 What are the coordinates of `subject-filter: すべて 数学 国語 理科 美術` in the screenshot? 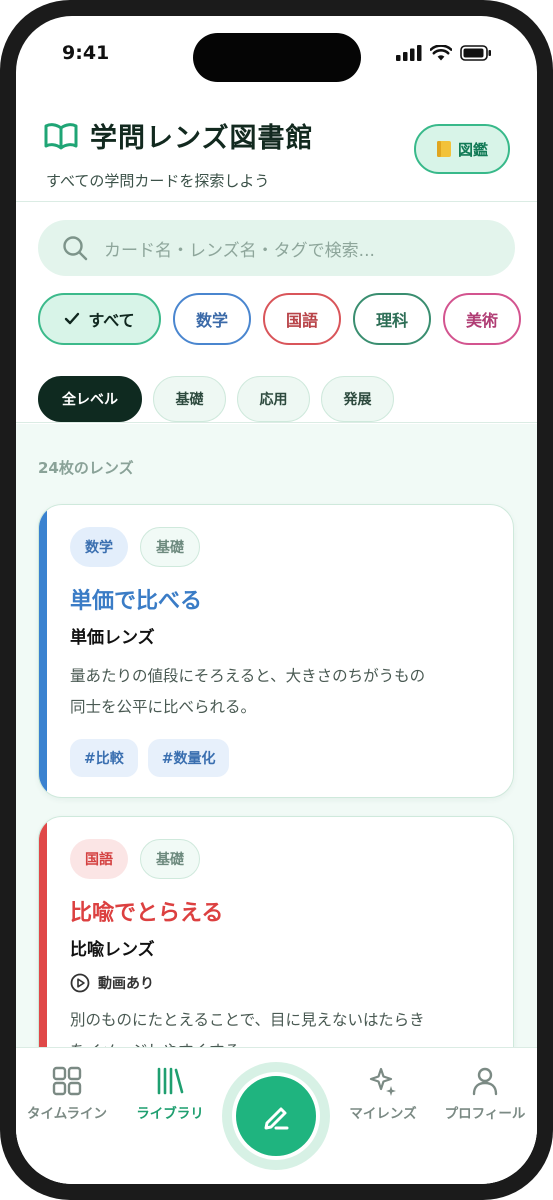 It's located at (279, 319).